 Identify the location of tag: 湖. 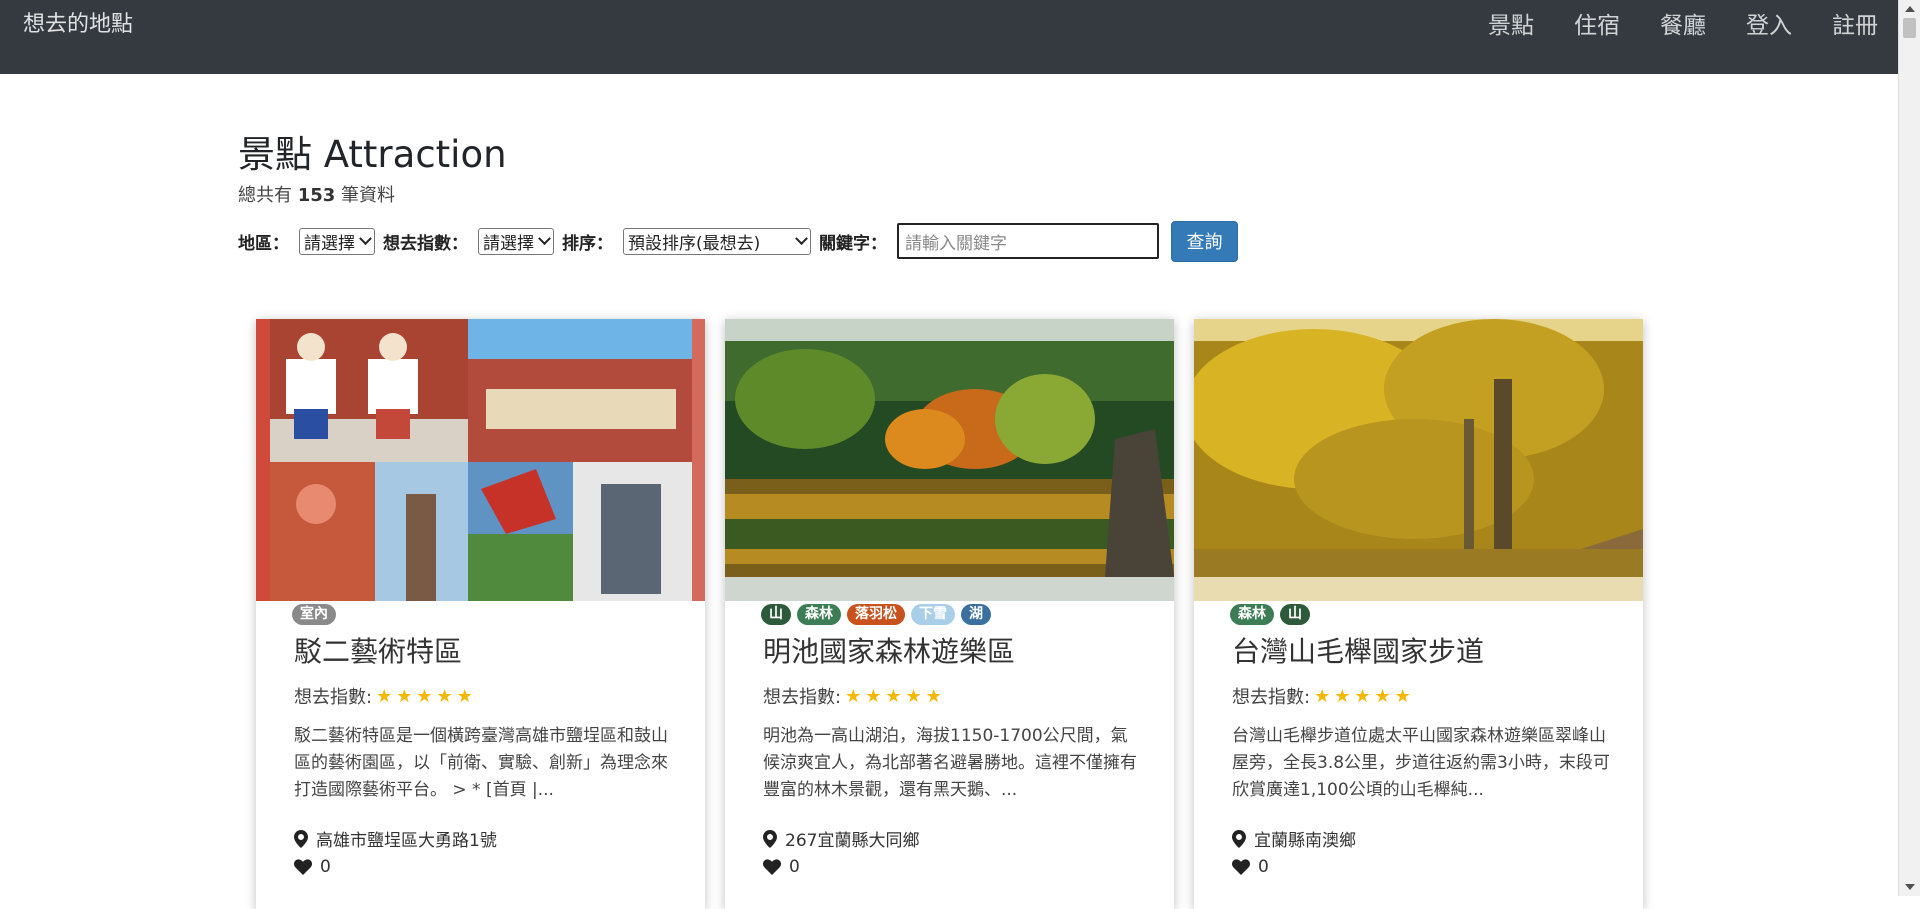
(976, 614).